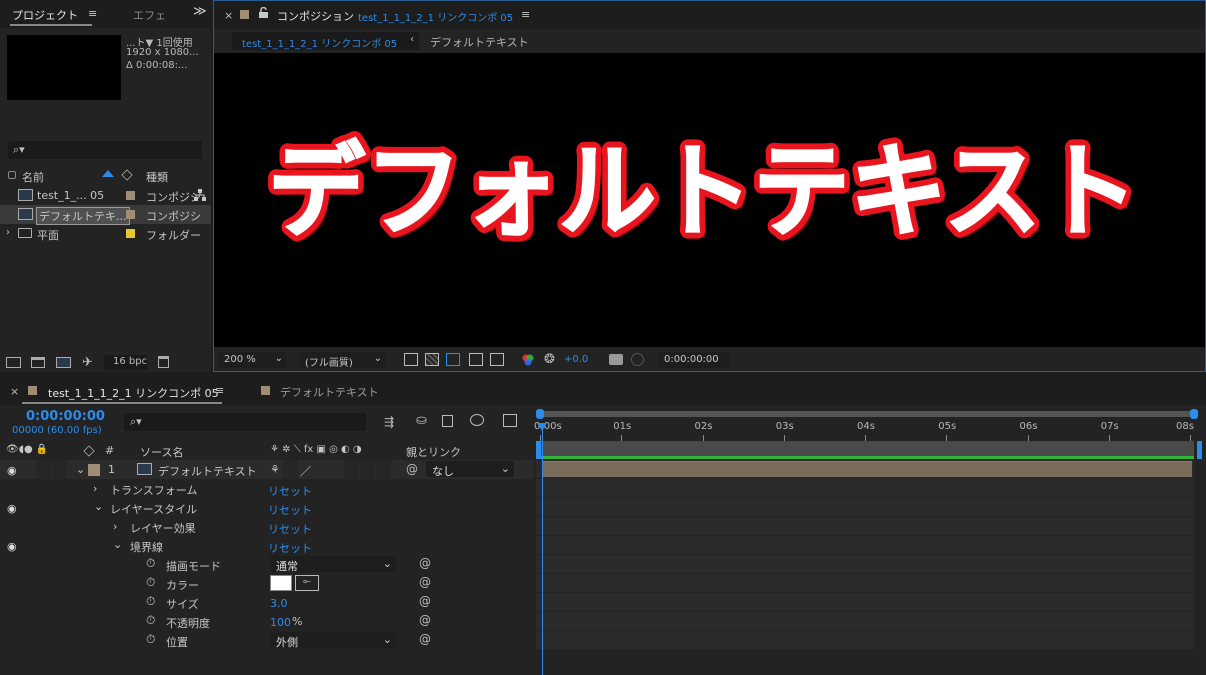 This screenshot has width=1206, height=675. What do you see at coordinates (266, 526) in the screenshot?
I see `property-row: › レイヤー効果 リセット` at bounding box center [266, 526].